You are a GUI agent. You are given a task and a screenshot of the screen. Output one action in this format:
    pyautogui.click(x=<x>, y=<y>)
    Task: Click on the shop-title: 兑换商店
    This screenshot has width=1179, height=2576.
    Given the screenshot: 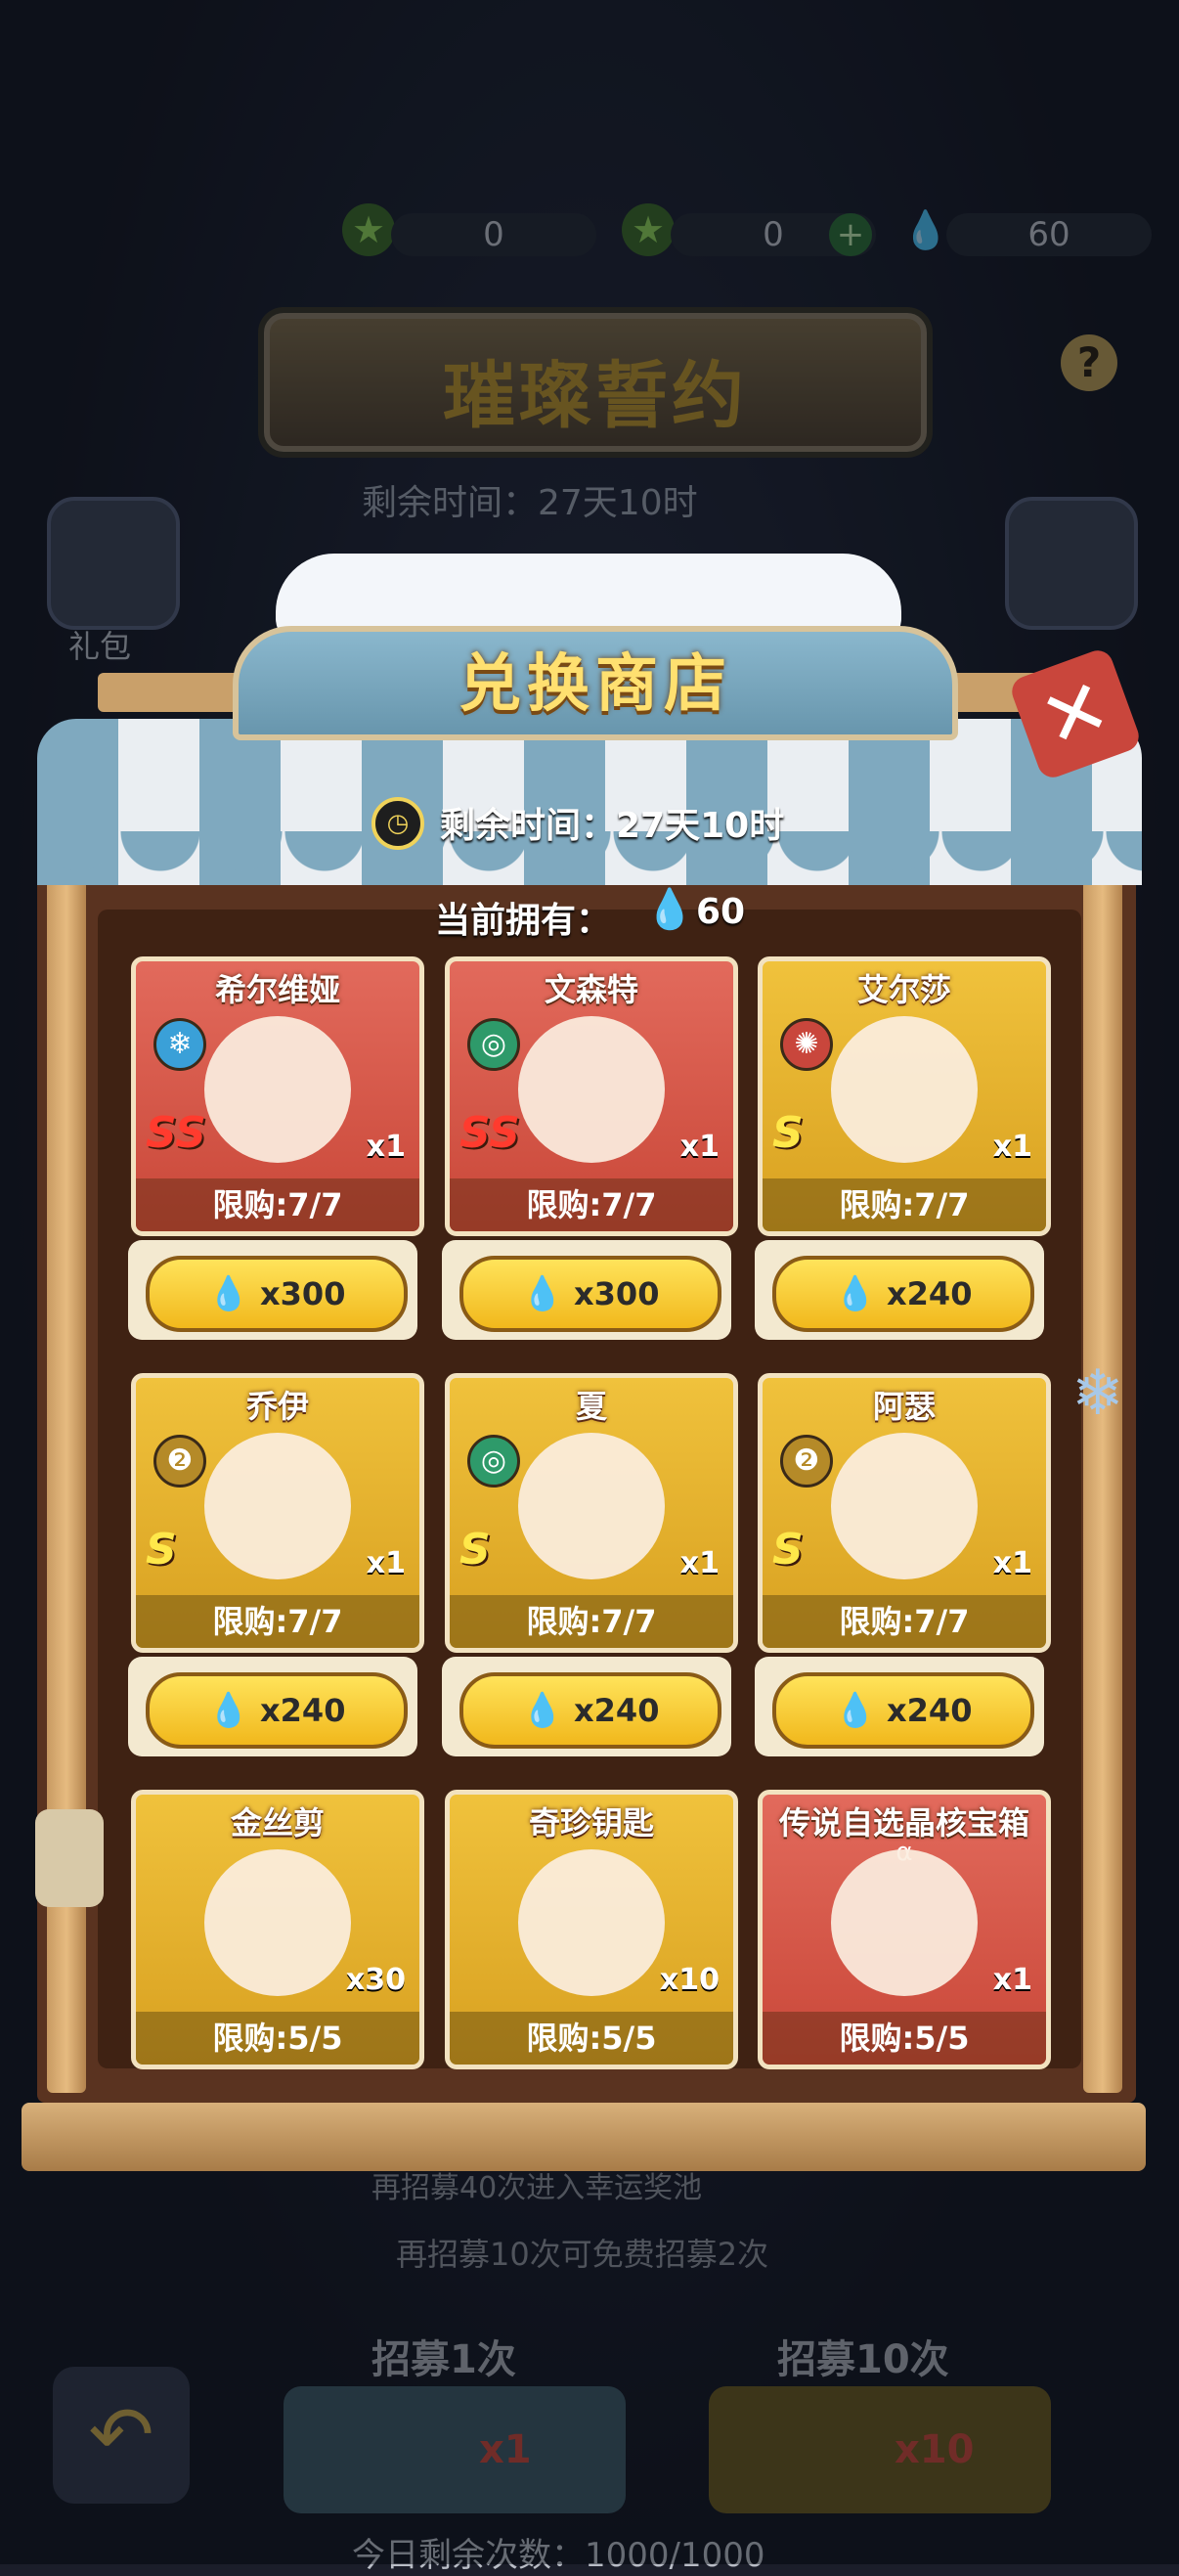 What is the action you would take?
    pyautogui.click(x=595, y=684)
    